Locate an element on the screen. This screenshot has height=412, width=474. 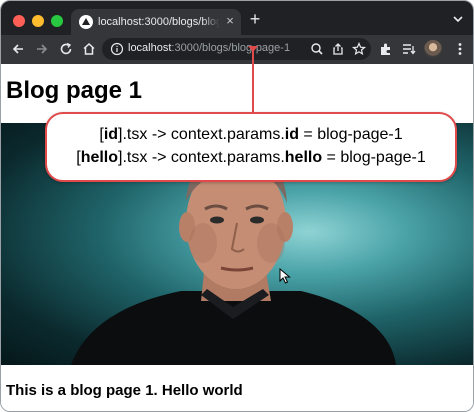
address-bar: localhost:3000/blogs/blog-page-1 is located at coordinates (236, 49).